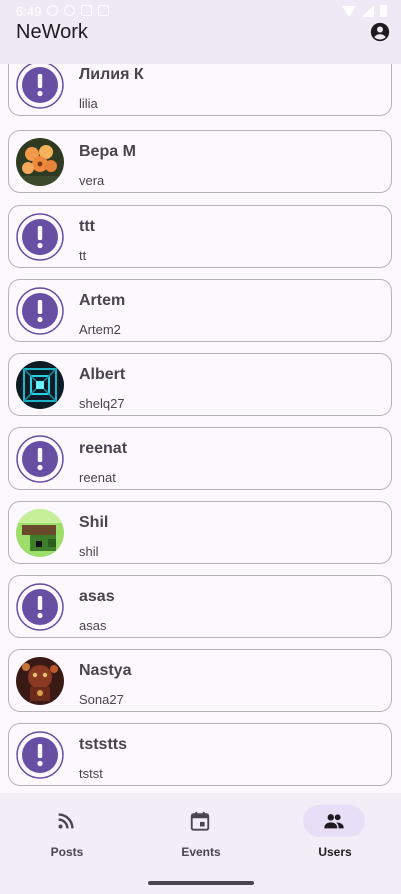 Image resolution: width=401 pixels, height=894 pixels. What do you see at coordinates (93, 625) in the screenshot?
I see `user-login: asas` at bounding box center [93, 625].